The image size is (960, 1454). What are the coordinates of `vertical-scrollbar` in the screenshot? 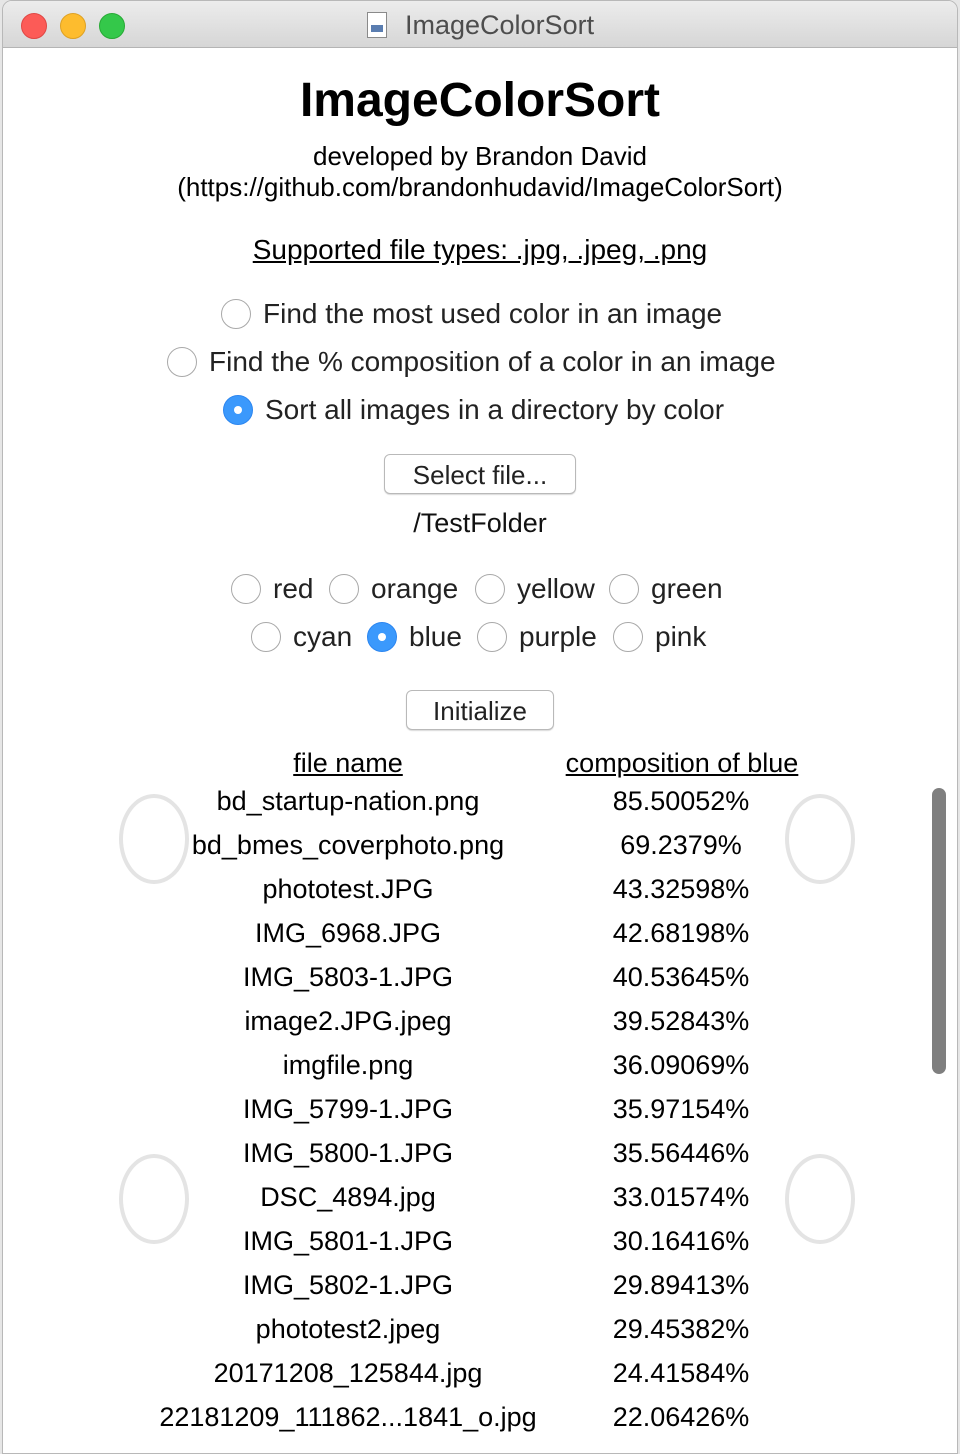 It's located at (941, 1119).